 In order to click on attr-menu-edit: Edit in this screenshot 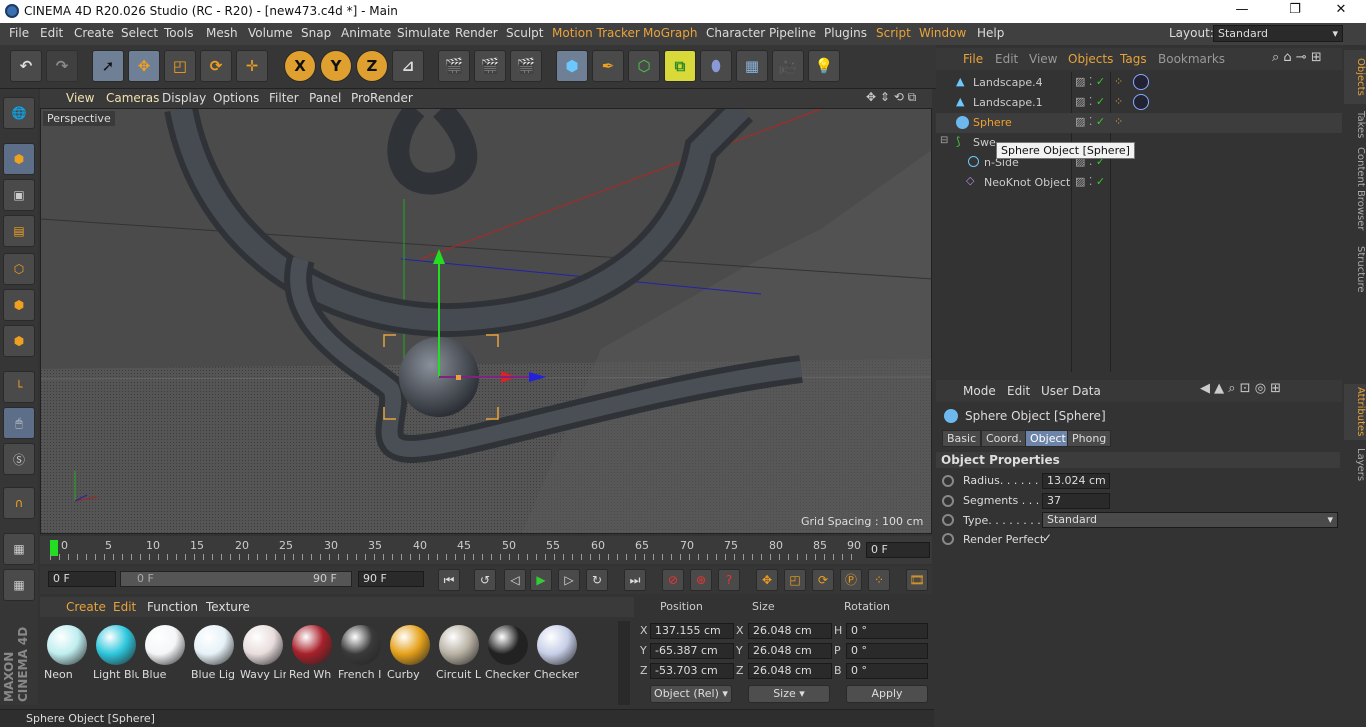, I will do `click(1018, 391)`.